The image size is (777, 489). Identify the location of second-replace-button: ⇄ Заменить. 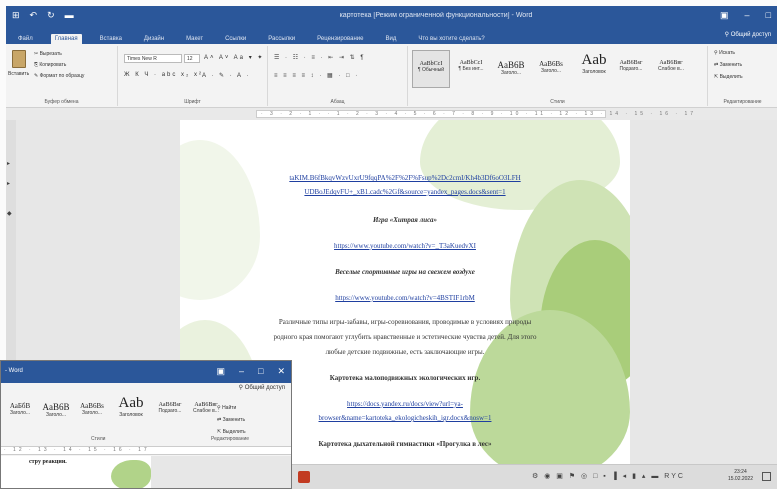
(231, 420).